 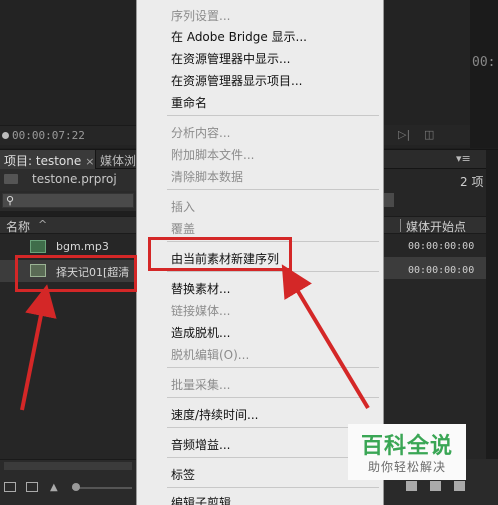 I want to click on column-name: 名称, so click(x=18, y=226).